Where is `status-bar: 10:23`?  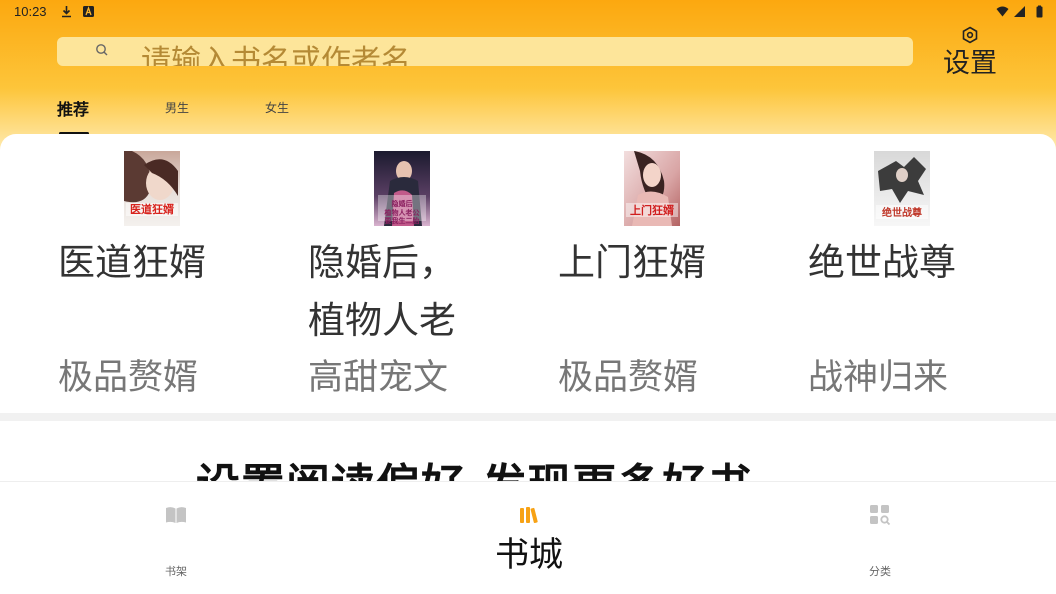 status-bar: 10:23 is located at coordinates (528, 12).